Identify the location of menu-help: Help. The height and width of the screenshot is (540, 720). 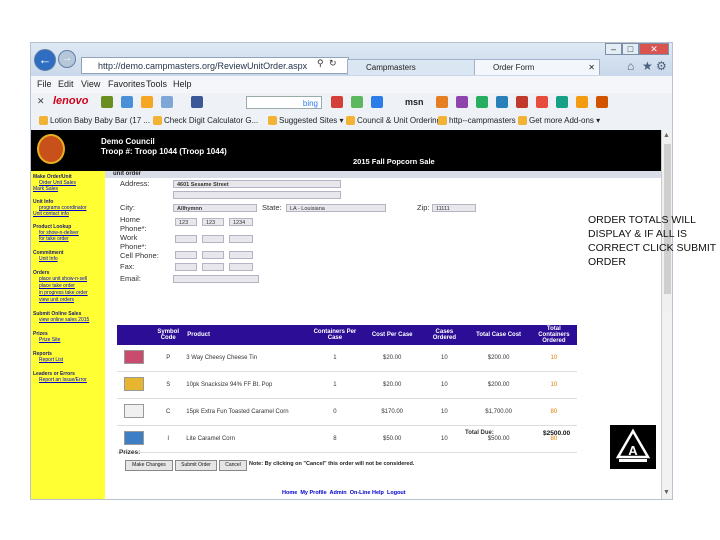
(182, 84).